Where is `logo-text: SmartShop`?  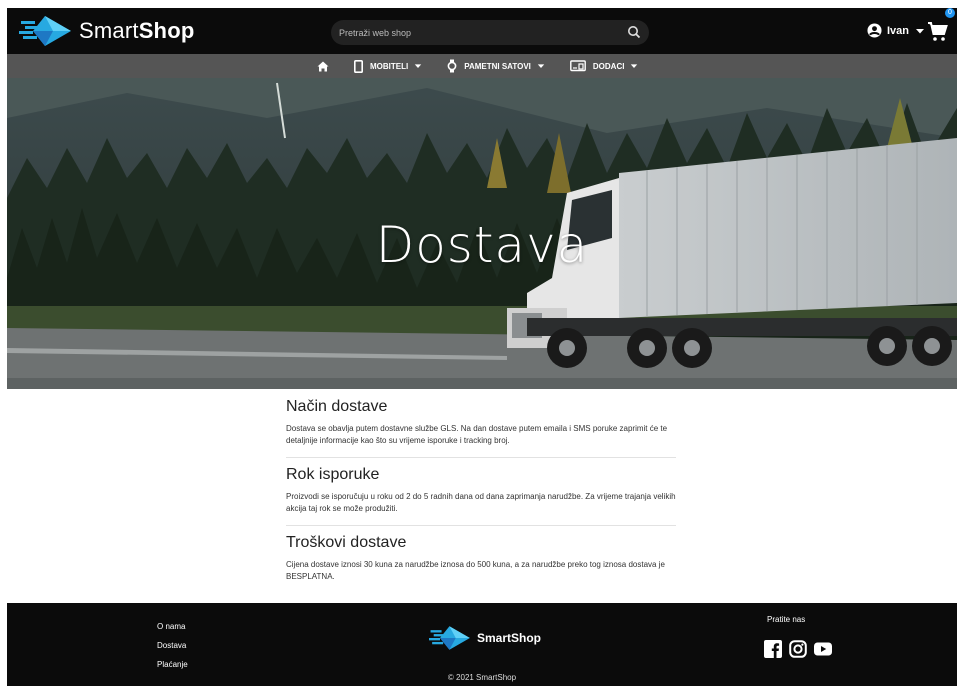
logo-text: SmartShop is located at coordinates (137, 30).